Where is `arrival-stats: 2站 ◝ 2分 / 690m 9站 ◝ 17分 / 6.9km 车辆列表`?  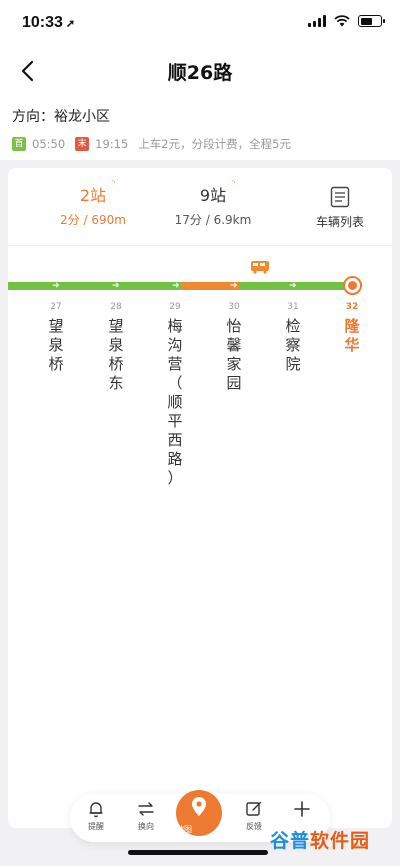
arrival-stats: 2站 ◝ 2分 / 690m 9站 ◝ 17分 / 6.9km 车辆列表 is located at coordinates (200, 207).